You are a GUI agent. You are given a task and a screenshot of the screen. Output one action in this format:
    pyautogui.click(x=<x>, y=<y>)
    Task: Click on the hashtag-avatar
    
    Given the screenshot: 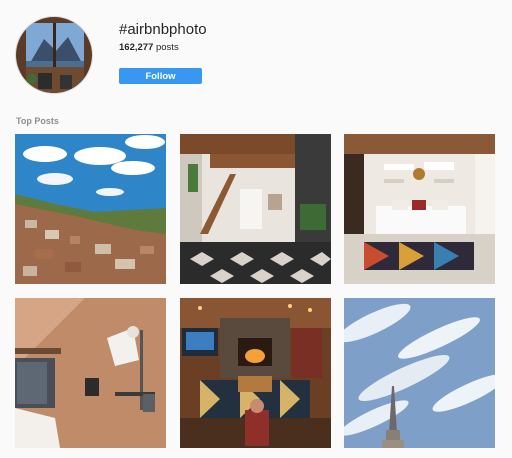 What is the action you would take?
    pyautogui.click(x=54, y=55)
    